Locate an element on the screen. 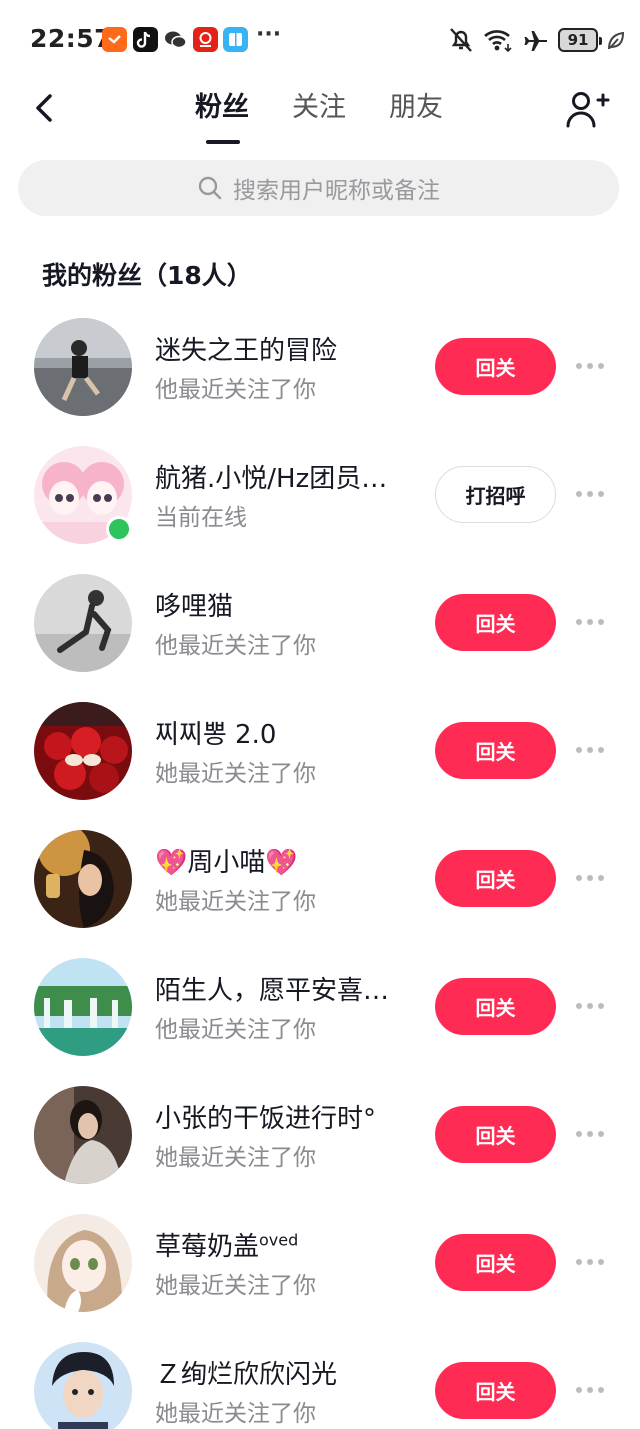 The width and height of the screenshot is (640, 1429). status-icons: 91 is located at coordinates (537, 40).